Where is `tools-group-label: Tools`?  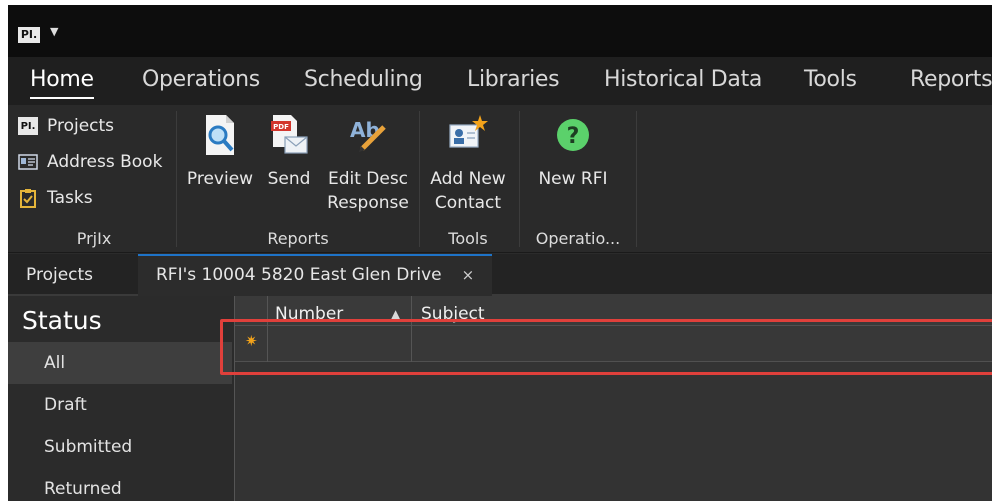 tools-group-label: Tools is located at coordinates (468, 238).